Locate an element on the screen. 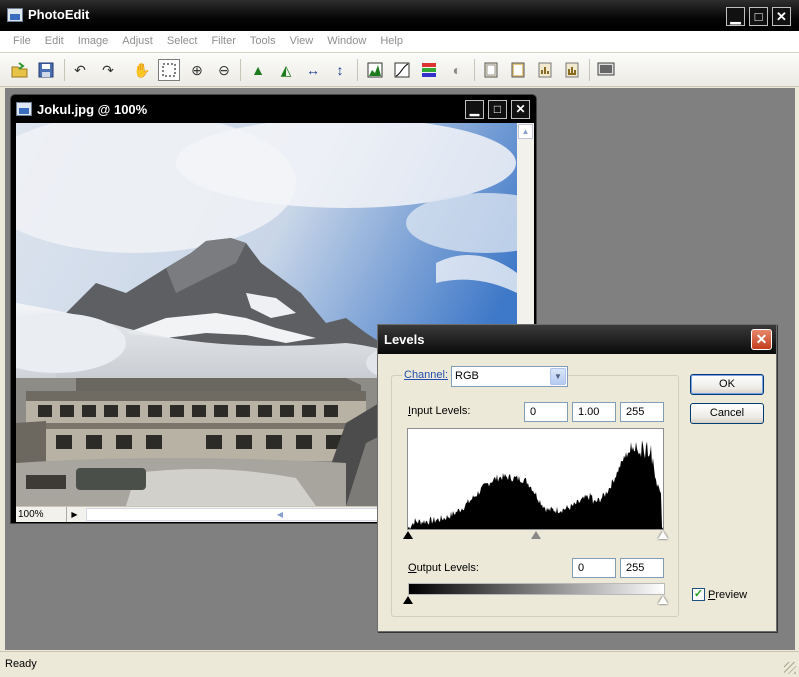 The image size is (799, 677). cancel-button: Cancel is located at coordinates (727, 413).